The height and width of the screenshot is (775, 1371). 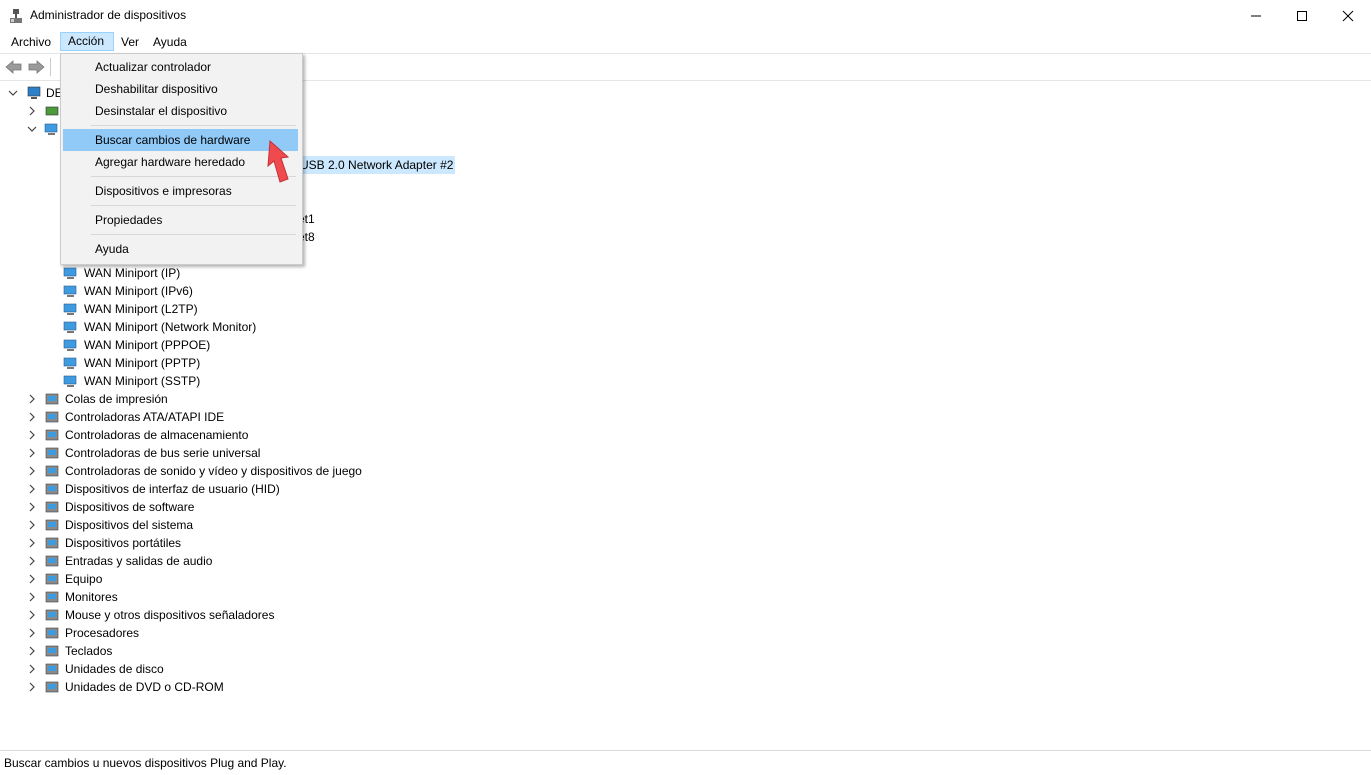 What do you see at coordinates (108, 15) in the screenshot?
I see `window-title: Administrador de dispositivos` at bounding box center [108, 15].